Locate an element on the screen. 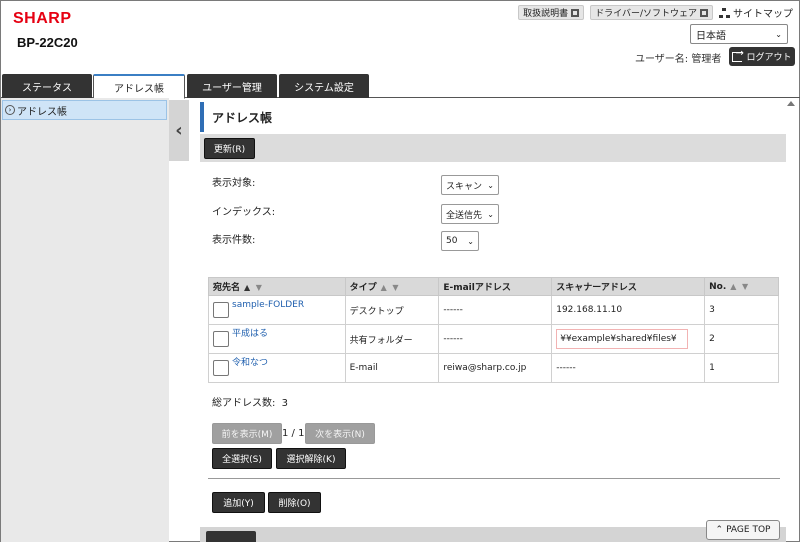 Image resolution: width=800 pixels, height=542 pixels. bottom-tab is located at coordinates (231, 536).